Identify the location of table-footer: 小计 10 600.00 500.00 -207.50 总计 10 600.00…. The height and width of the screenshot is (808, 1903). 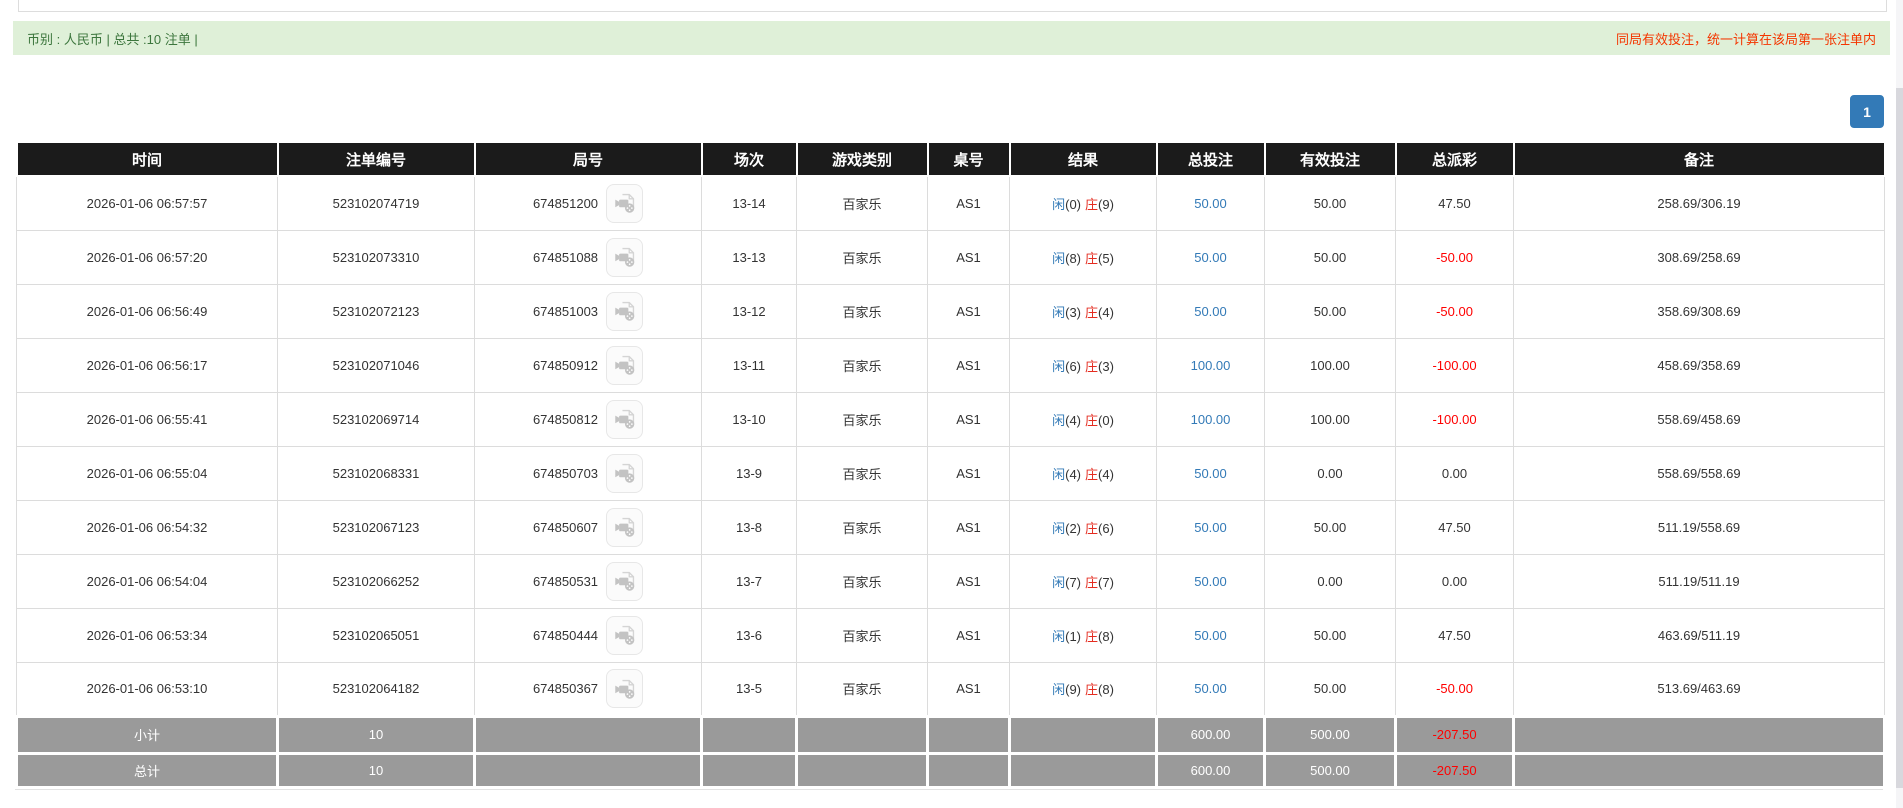
(950, 751).